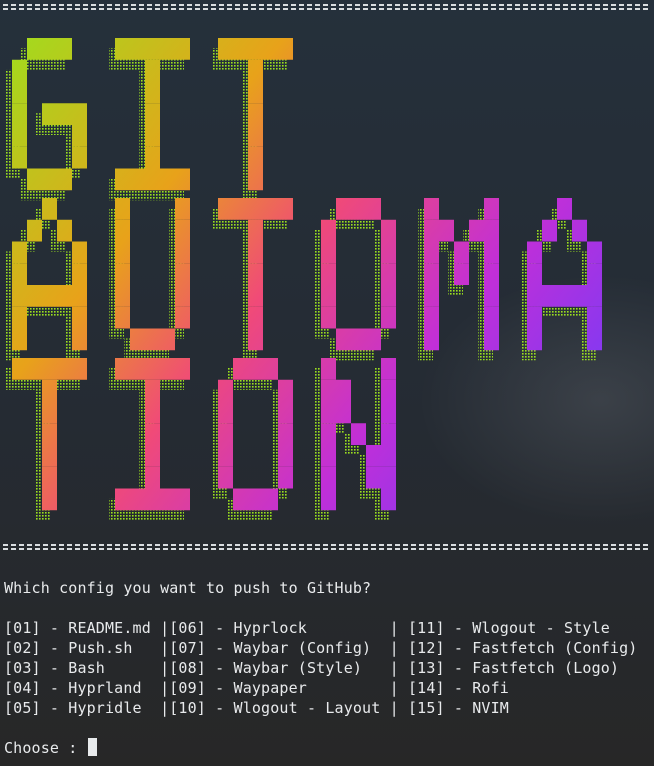 Image resolution: width=654 pixels, height=766 pixels. What do you see at coordinates (92, 747) in the screenshot?
I see `text-cursor` at bounding box center [92, 747].